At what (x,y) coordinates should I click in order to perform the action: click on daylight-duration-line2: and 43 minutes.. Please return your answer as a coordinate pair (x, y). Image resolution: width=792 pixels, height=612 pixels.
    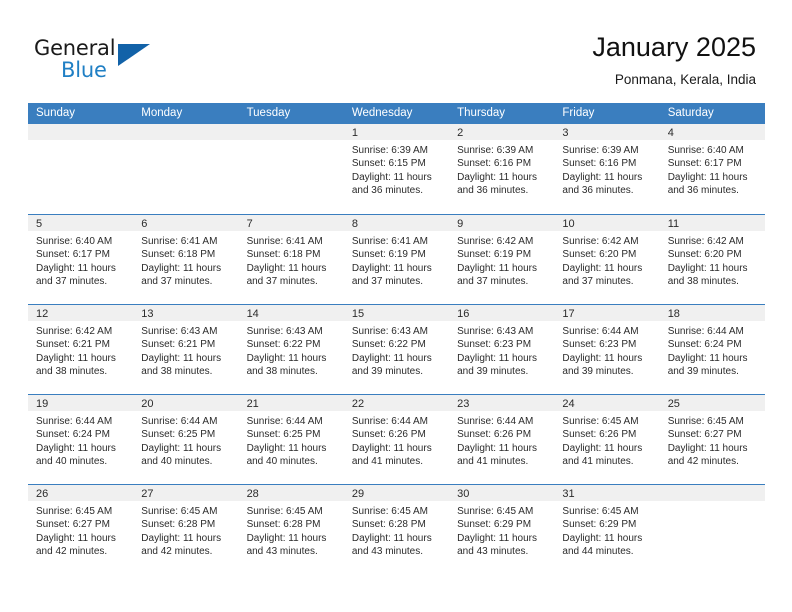
    Looking at the image, I should click on (282, 552).